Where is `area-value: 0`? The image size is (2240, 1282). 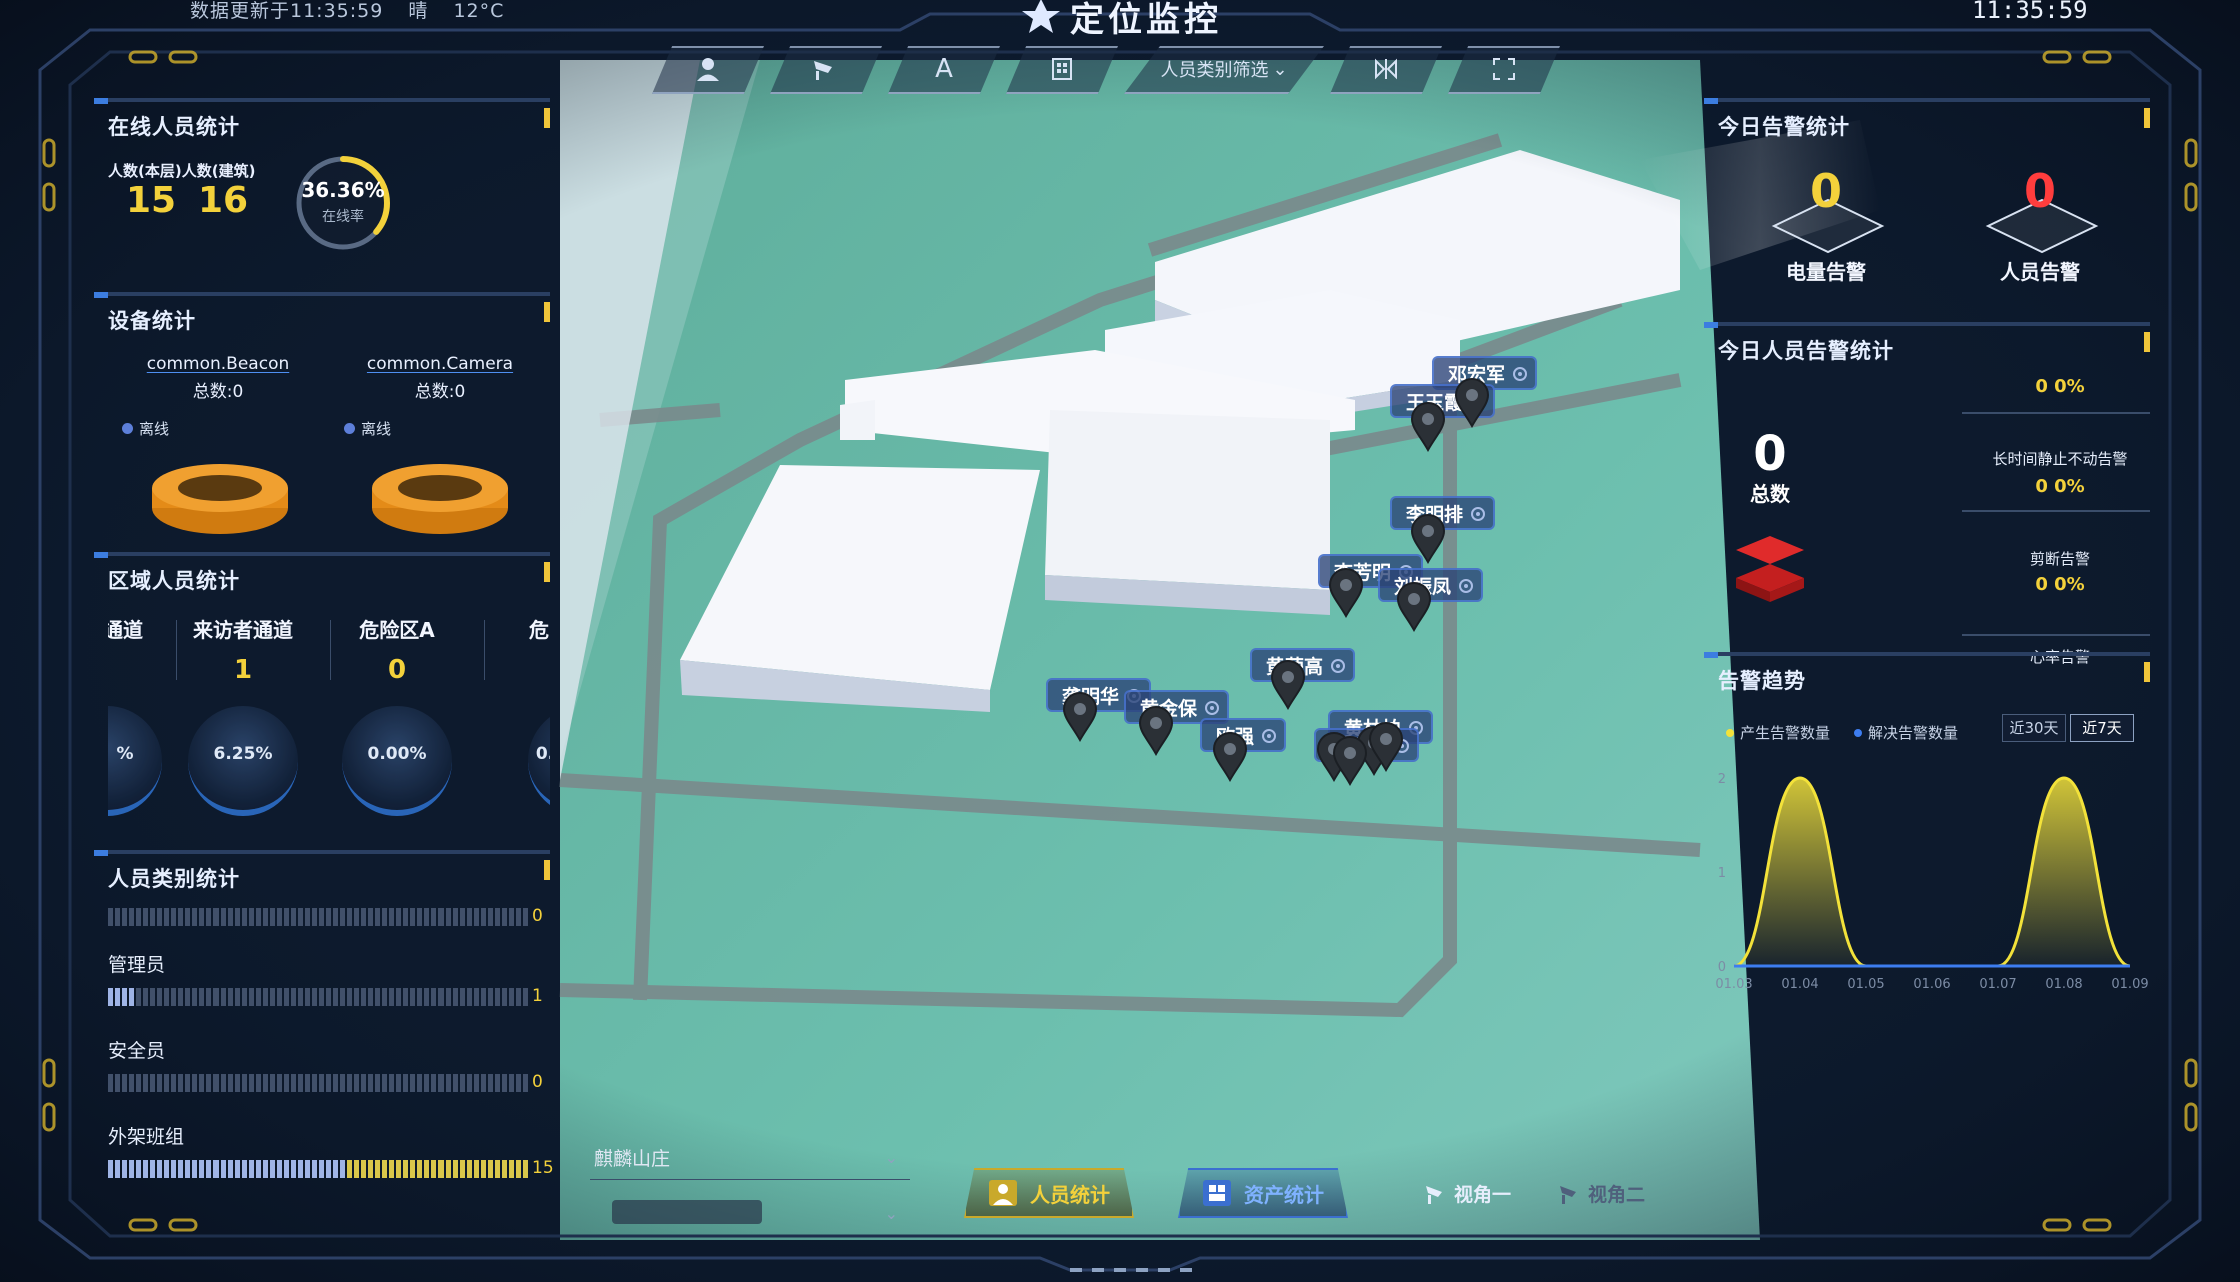 area-value: 0 is located at coordinates (397, 670).